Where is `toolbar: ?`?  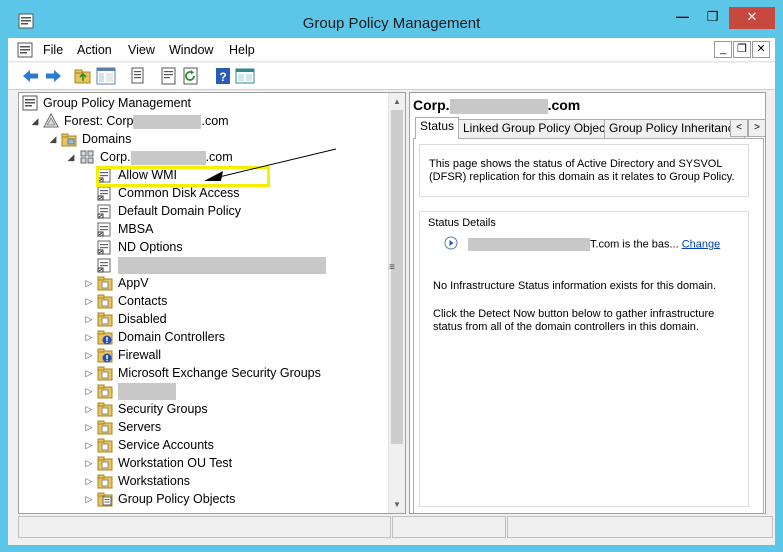 toolbar: ? is located at coordinates (391, 76).